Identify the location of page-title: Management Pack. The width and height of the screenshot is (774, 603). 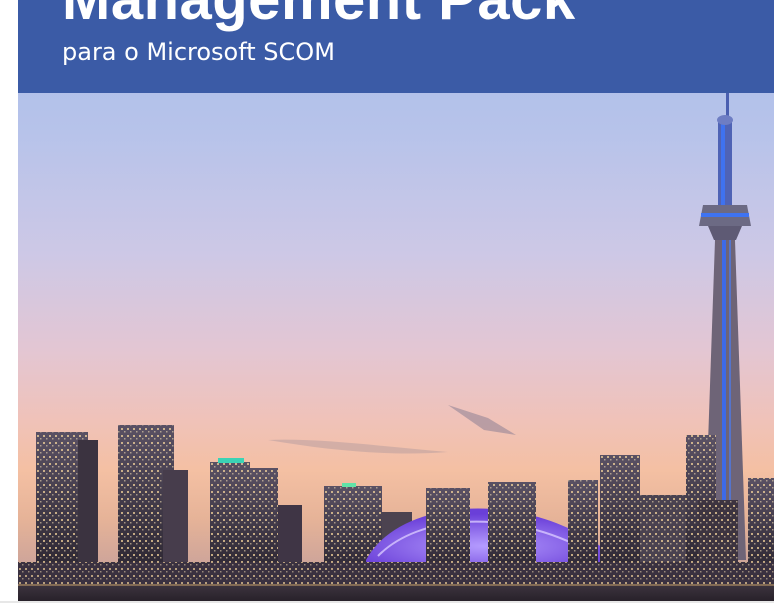
(319, 16).